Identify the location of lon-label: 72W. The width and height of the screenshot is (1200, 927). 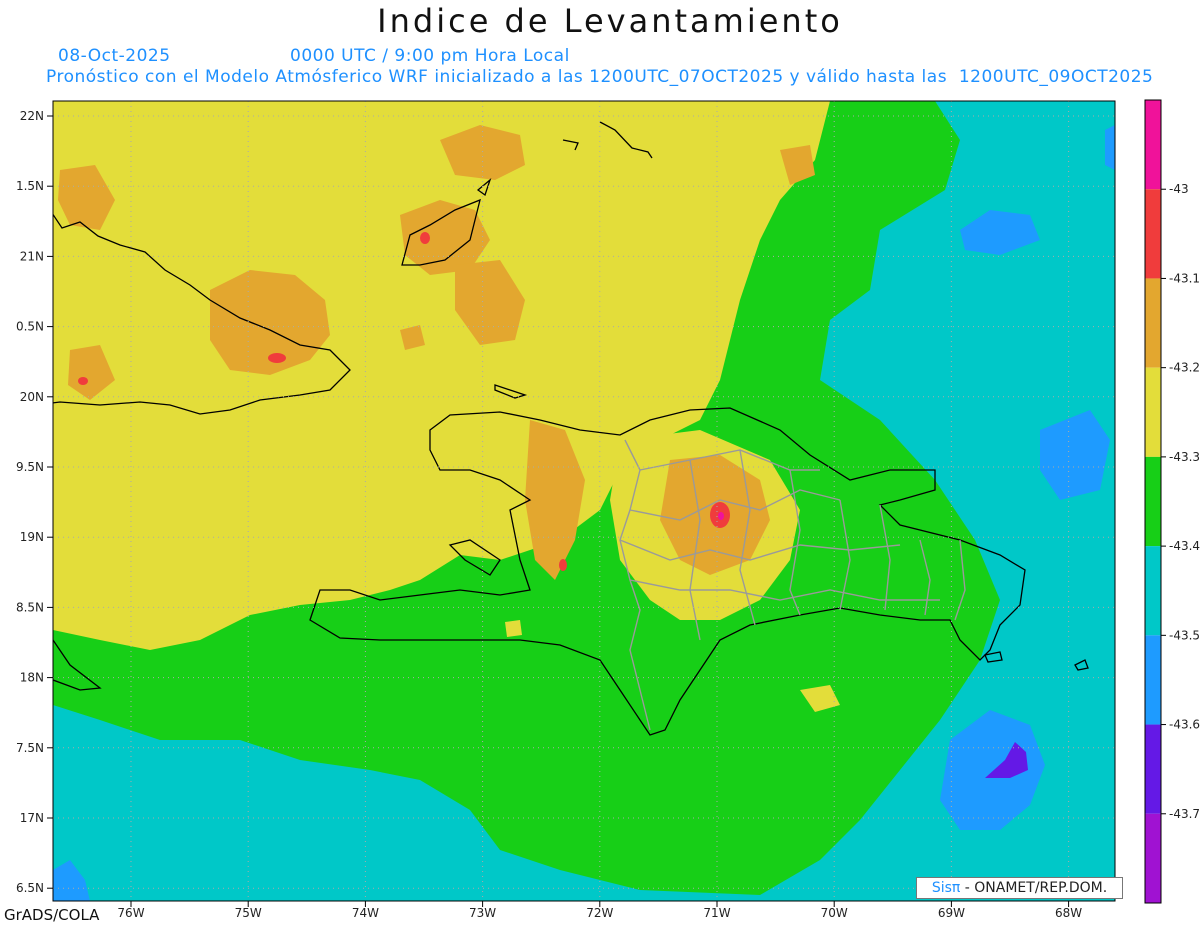
(599, 913).